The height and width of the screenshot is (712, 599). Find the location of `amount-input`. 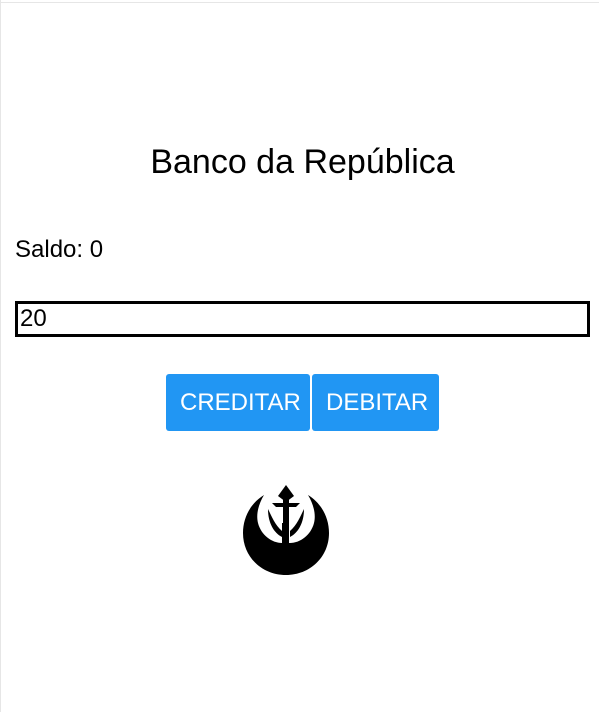

amount-input is located at coordinates (302, 319).